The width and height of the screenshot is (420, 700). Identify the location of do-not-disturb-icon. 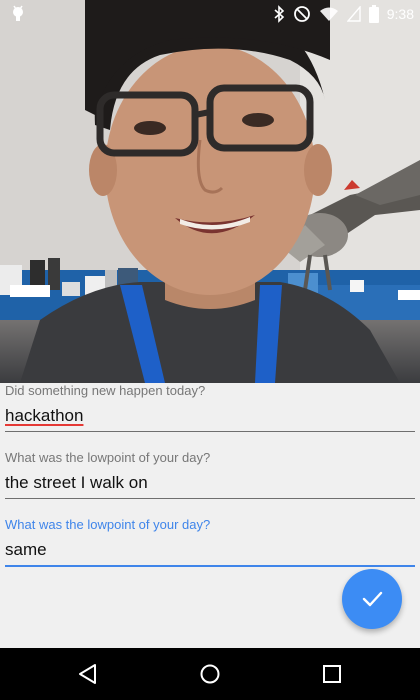
(301, 14).